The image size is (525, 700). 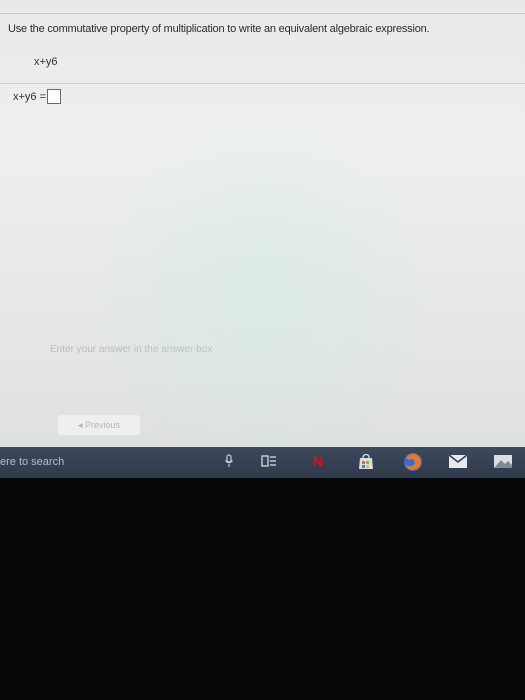 What do you see at coordinates (46, 62) in the screenshot?
I see `given-expression: x+y6` at bounding box center [46, 62].